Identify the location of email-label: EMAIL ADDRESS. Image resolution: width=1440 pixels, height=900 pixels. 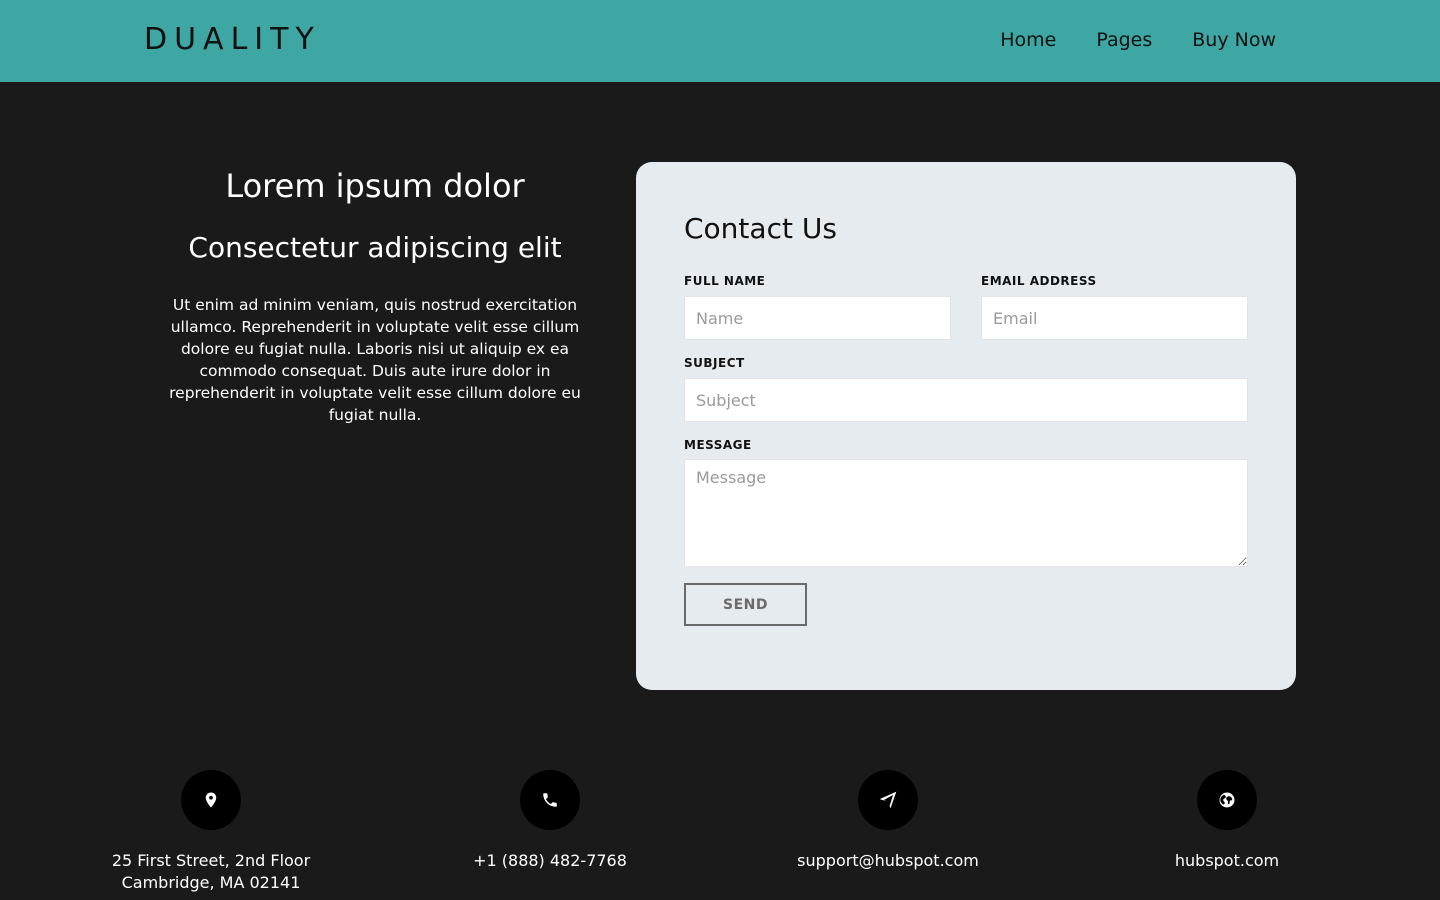
(1039, 281).